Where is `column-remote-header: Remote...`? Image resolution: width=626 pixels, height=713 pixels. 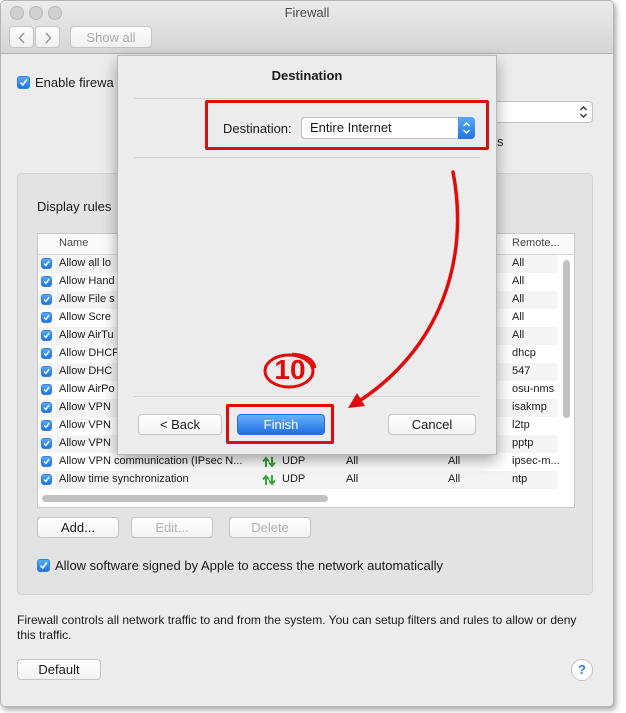
column-remote-header: Remote... is located at coordinates (536, 243).